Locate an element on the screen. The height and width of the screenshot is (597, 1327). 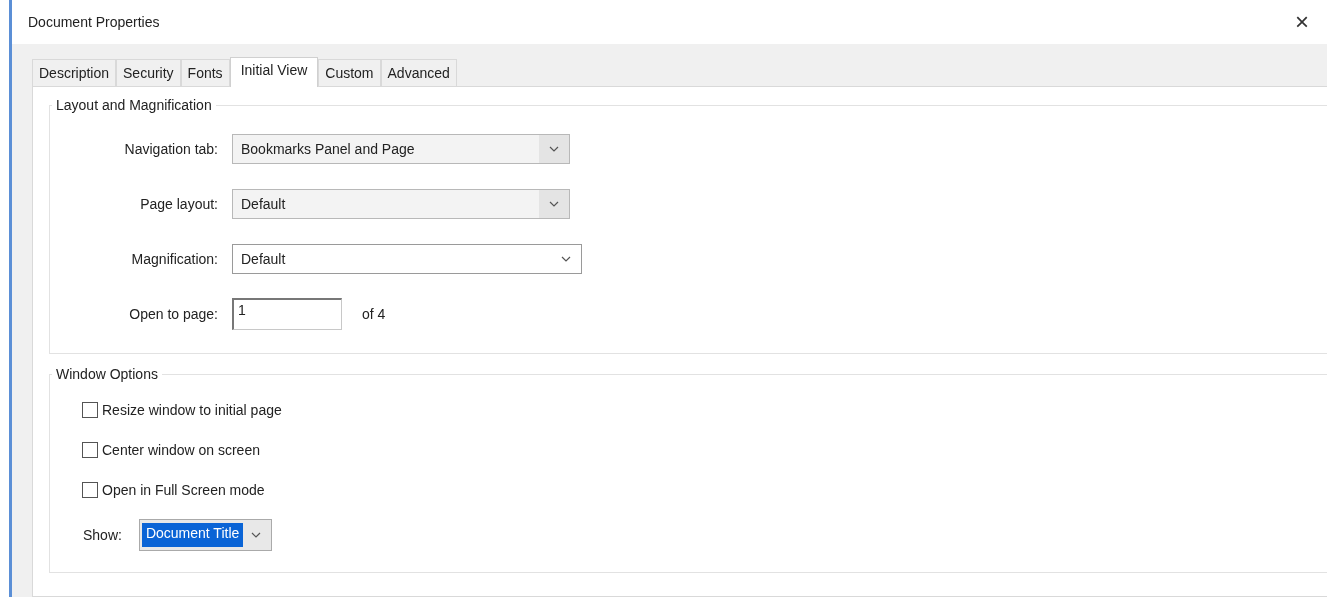
field-label: Page layout: is located at coordinates (179, 203).